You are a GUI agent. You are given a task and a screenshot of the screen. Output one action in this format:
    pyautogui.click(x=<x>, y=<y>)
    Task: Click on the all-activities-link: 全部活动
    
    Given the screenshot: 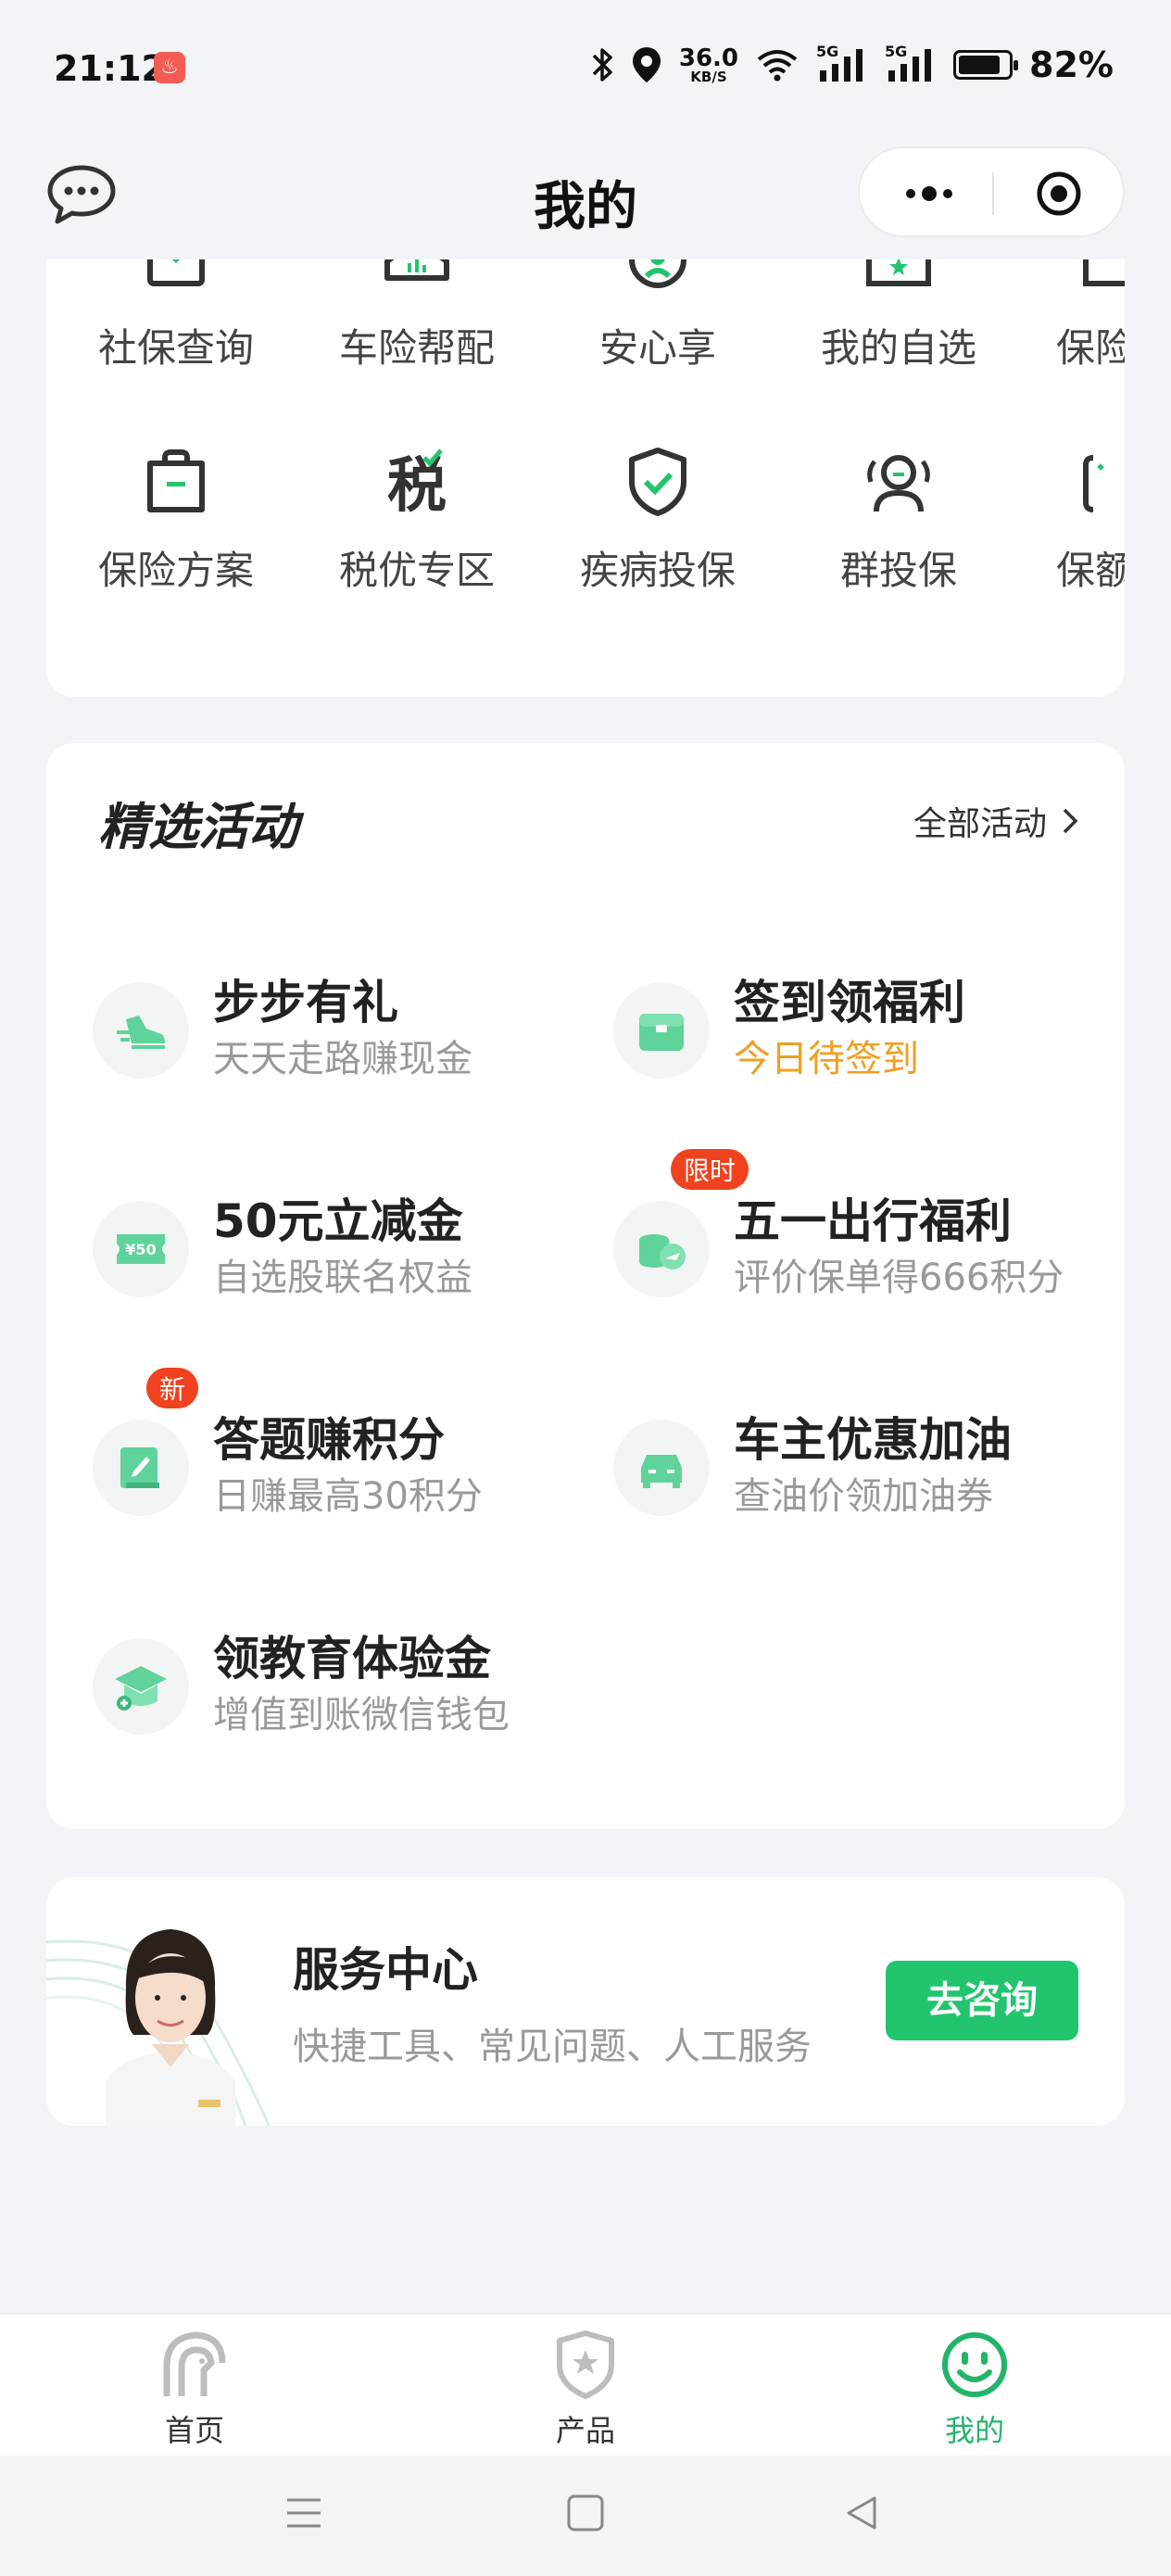 What is the action you would take?
    pyautogui.click(x=995, y=821)
    